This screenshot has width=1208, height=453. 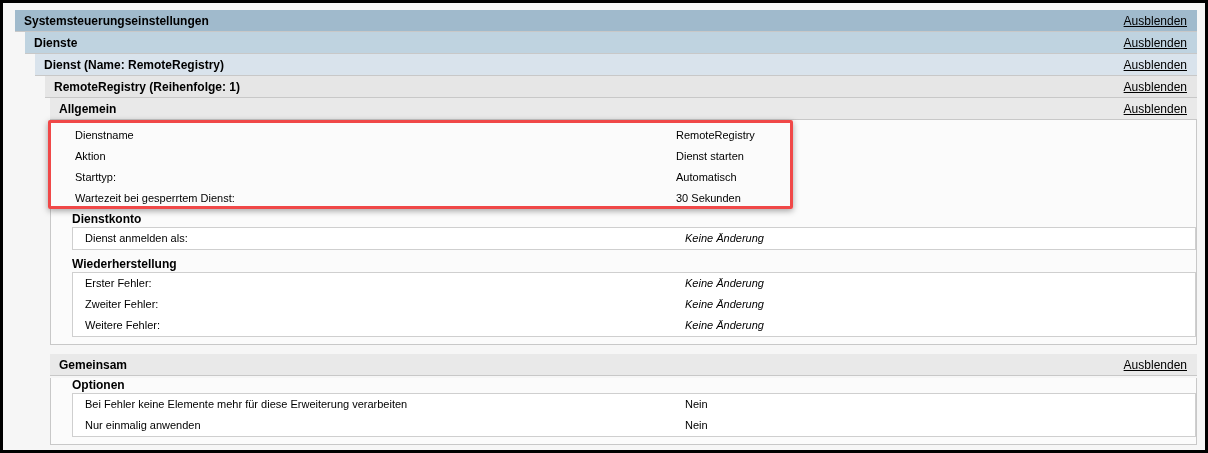 I want to click on group-title: Dienstkonto, so click(x=107, y=219).